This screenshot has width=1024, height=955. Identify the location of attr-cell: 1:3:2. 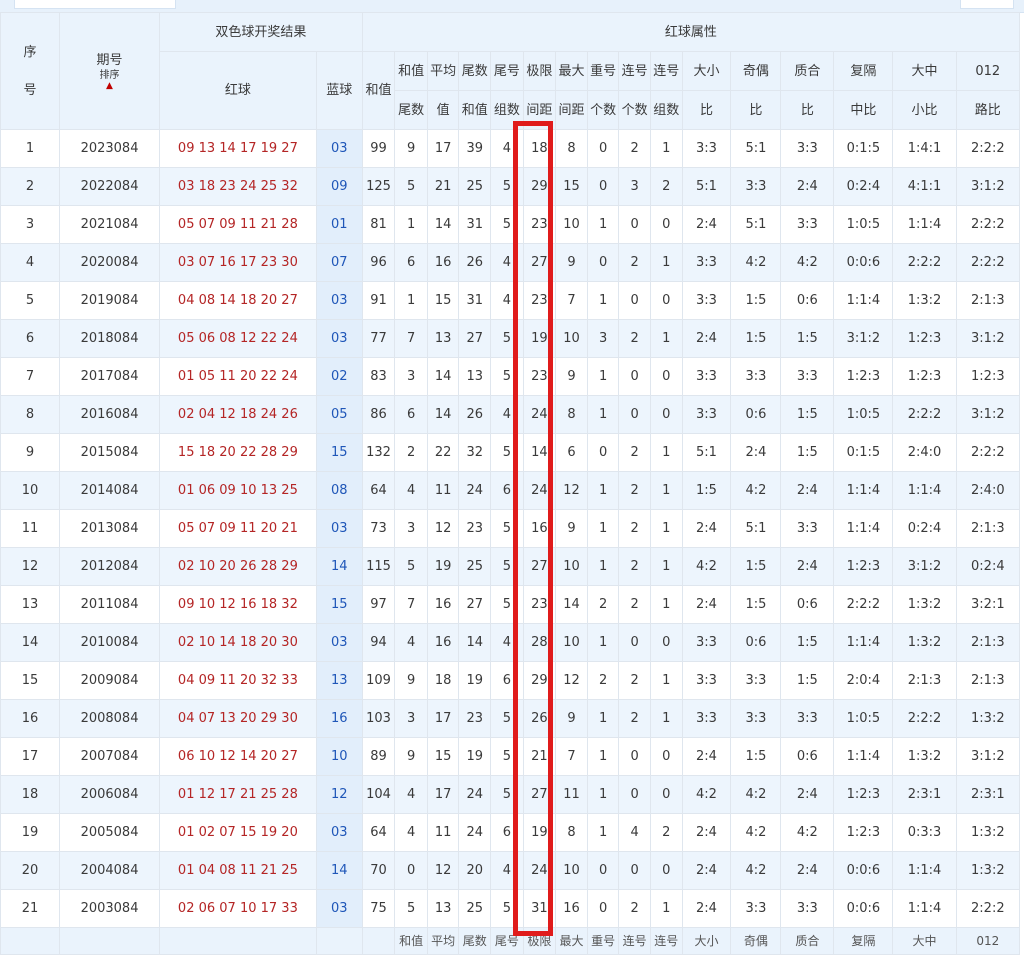
(988, 832).